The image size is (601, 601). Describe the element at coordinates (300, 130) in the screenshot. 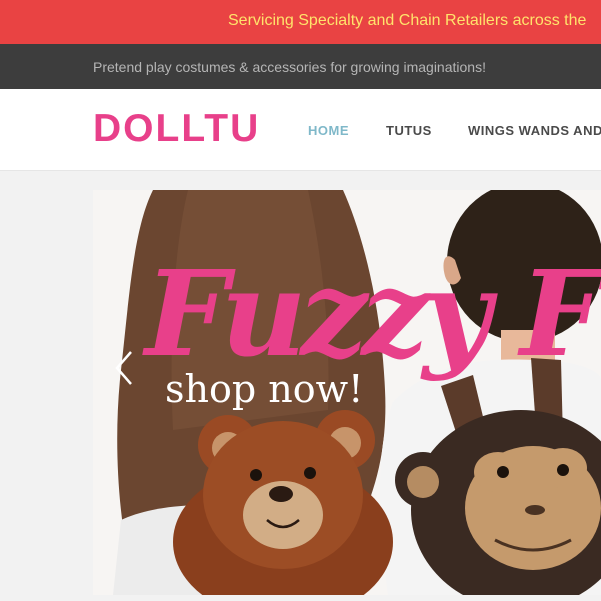

I see `site-header: DOLLTU HOME TUTUS WINGS WANDS AND` at that location.